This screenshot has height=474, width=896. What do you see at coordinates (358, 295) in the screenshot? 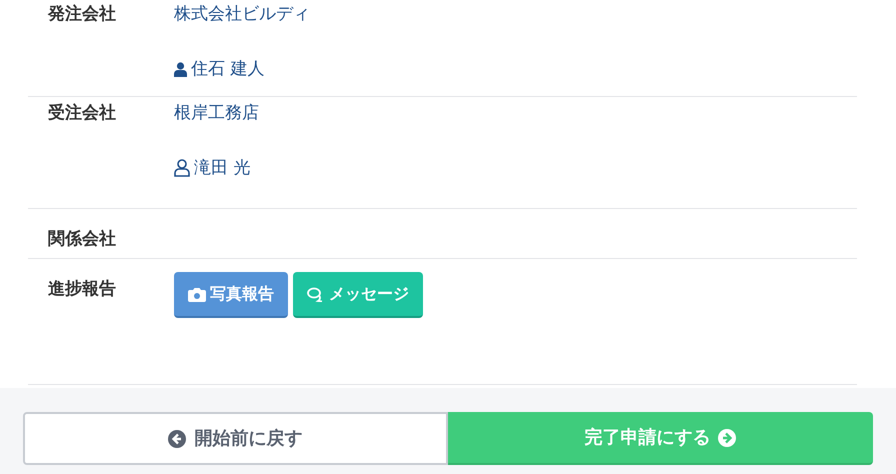
I see `message-button: メッセージ` at bounding box center [358, 295].